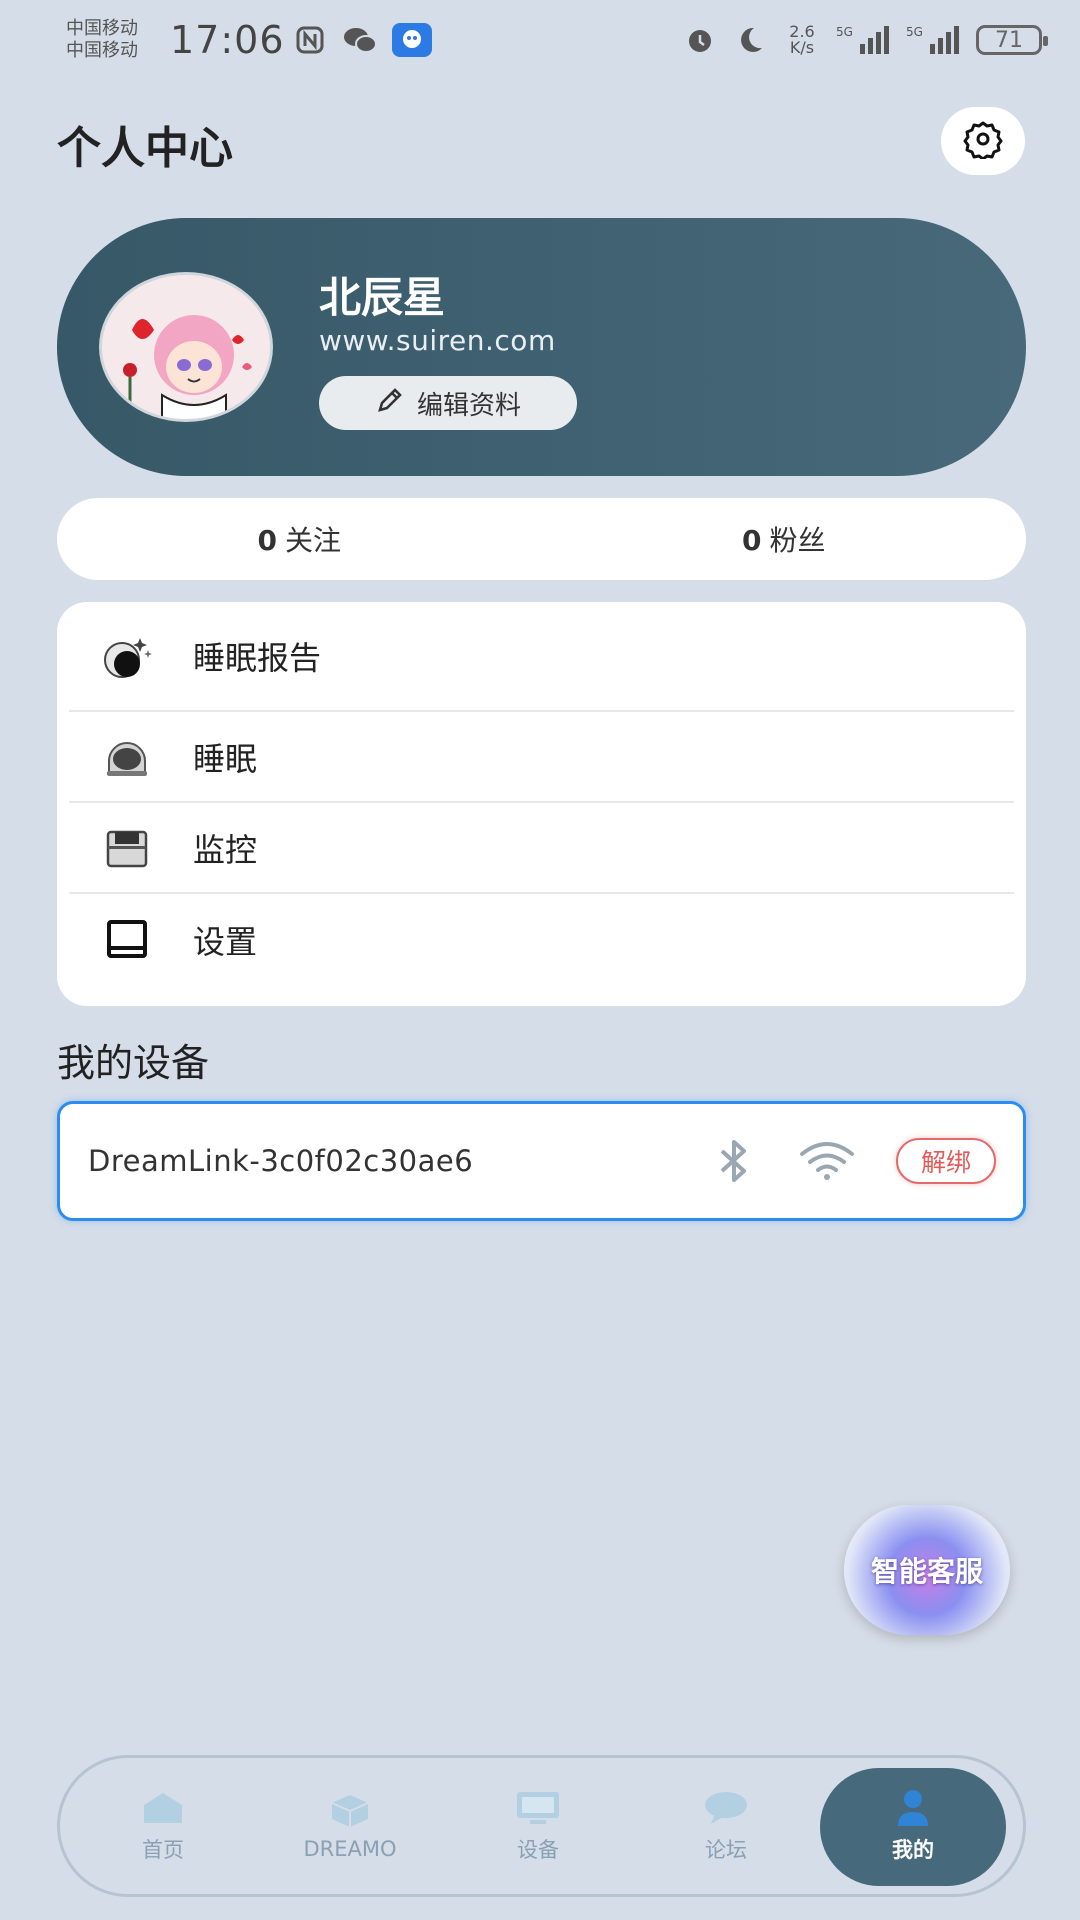  I want to click on nav-label-forum: 论坛, so click(726, 1850).